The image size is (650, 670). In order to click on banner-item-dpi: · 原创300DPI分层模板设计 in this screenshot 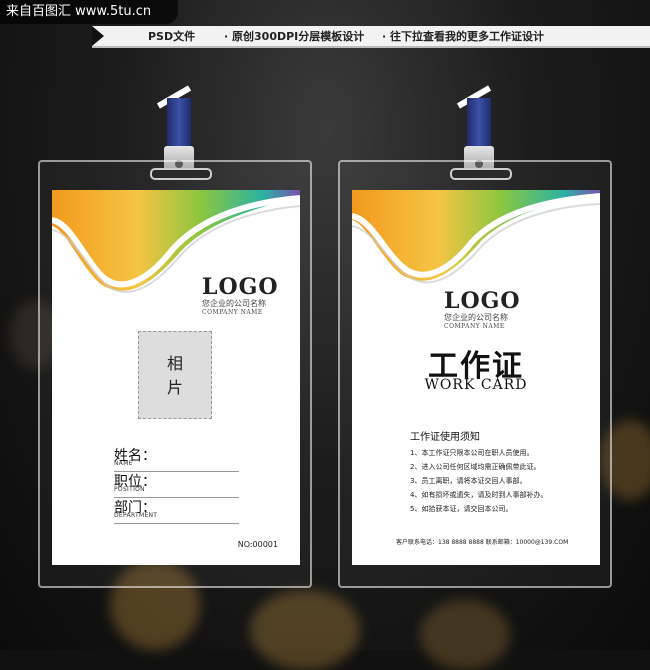, I will do `click(294, 36)`.